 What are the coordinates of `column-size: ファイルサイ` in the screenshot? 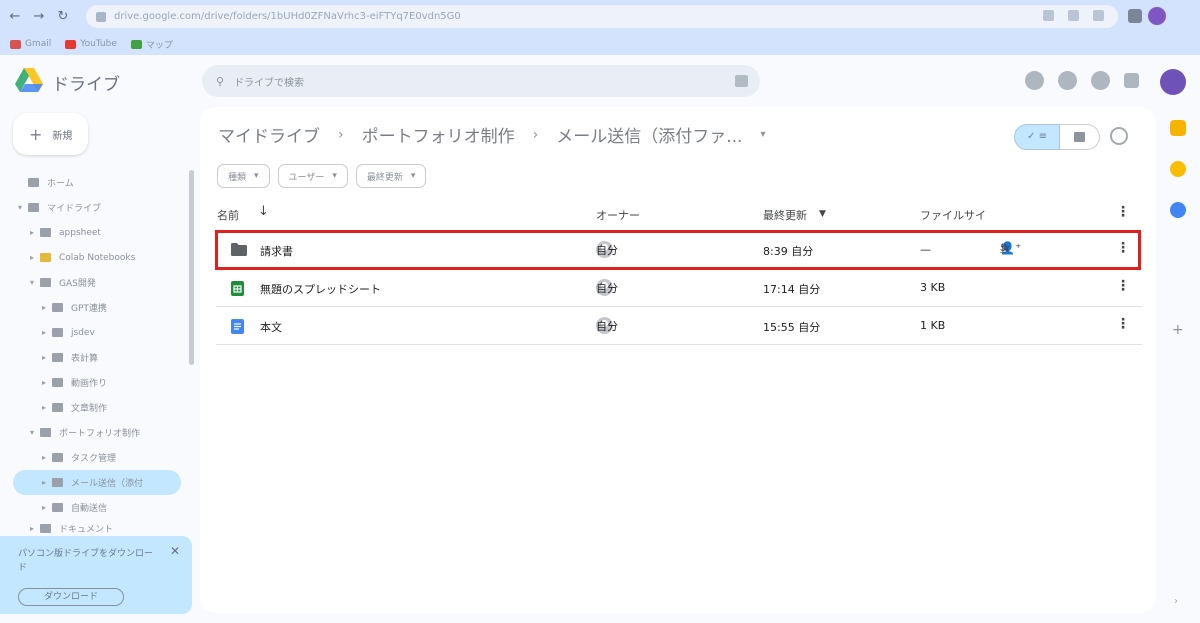 It's located at (953, 215).